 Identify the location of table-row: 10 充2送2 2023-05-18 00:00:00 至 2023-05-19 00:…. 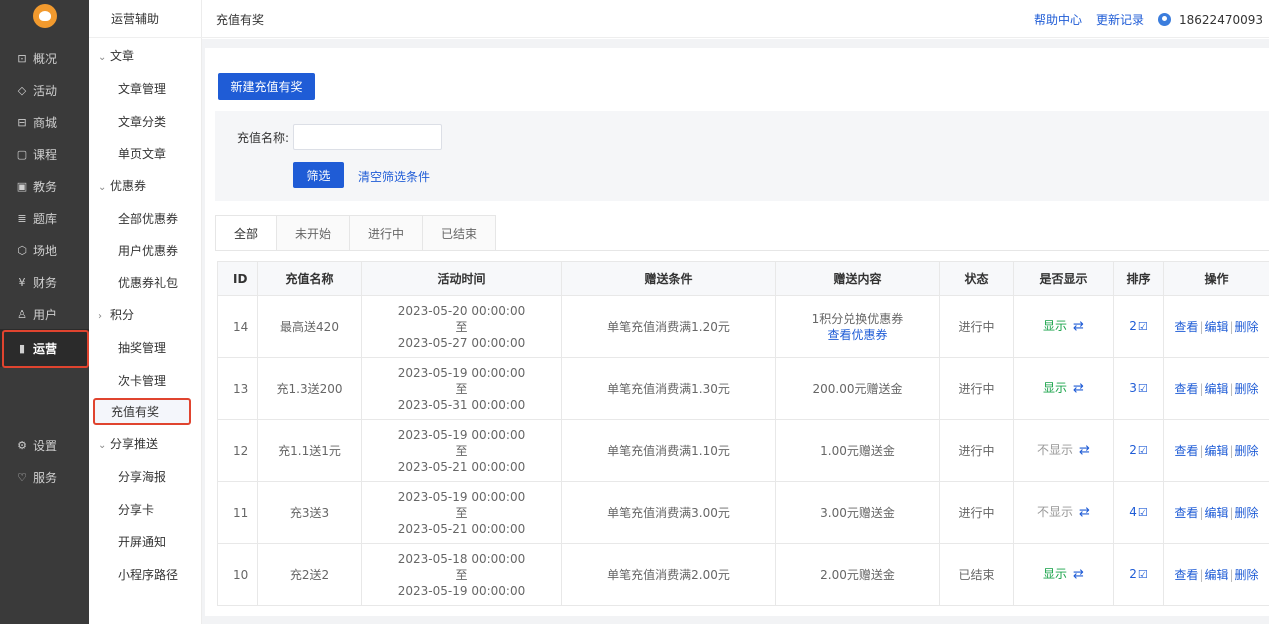
(743, 574).